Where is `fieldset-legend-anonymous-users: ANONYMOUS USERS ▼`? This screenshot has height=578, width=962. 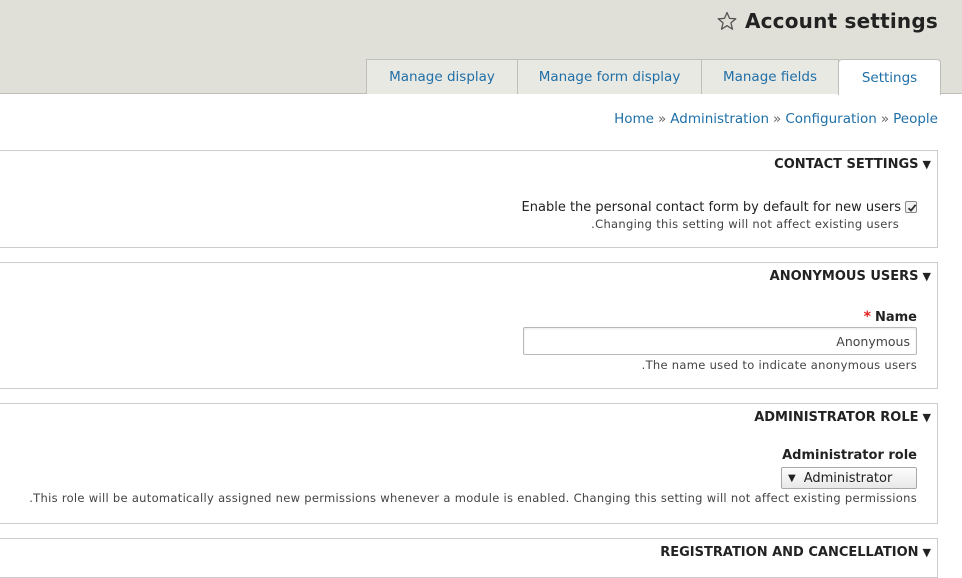 fieldset-legend-anonymous-users: ANONYMOUS USERS ▼ is located at coordinates (850, 276).